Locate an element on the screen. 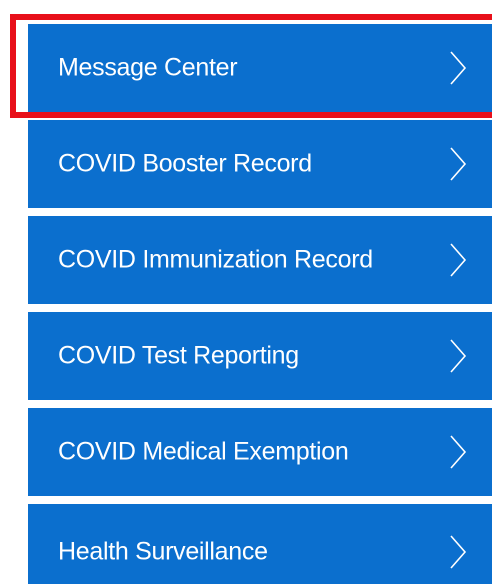  menu-item-label: COVID Immunization Record is located at coordinates (215, 259).